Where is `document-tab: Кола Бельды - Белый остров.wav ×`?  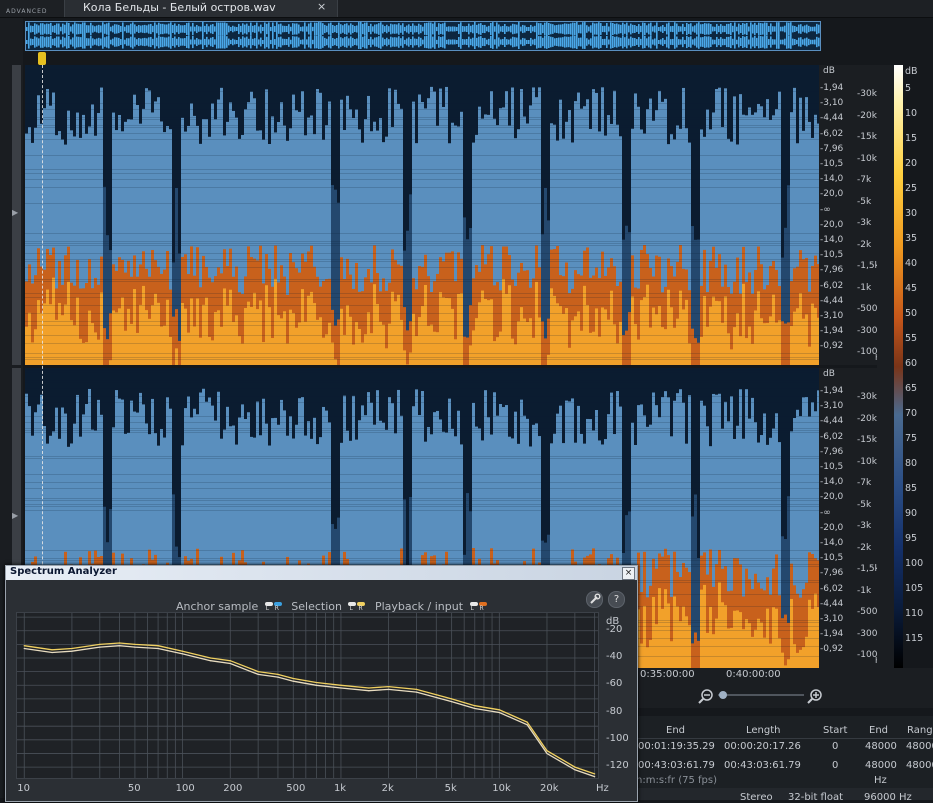
document-tab: Кола Бельды - Белый остров.wav × is located at coordinates (201, 8).